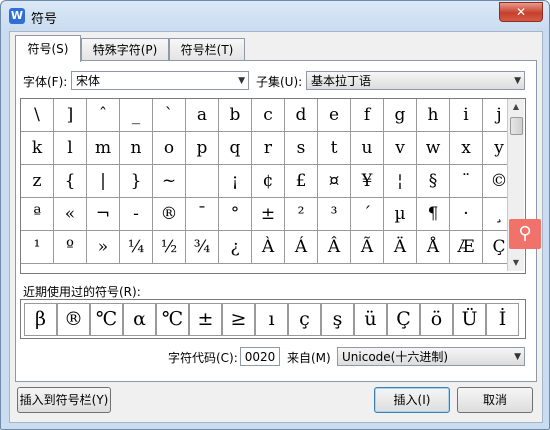  What do you see at coordinates (431, 356) in the screenshot?
I see `from-select: Unicode(十六进制) ▼` at bounding box center [431, 356].